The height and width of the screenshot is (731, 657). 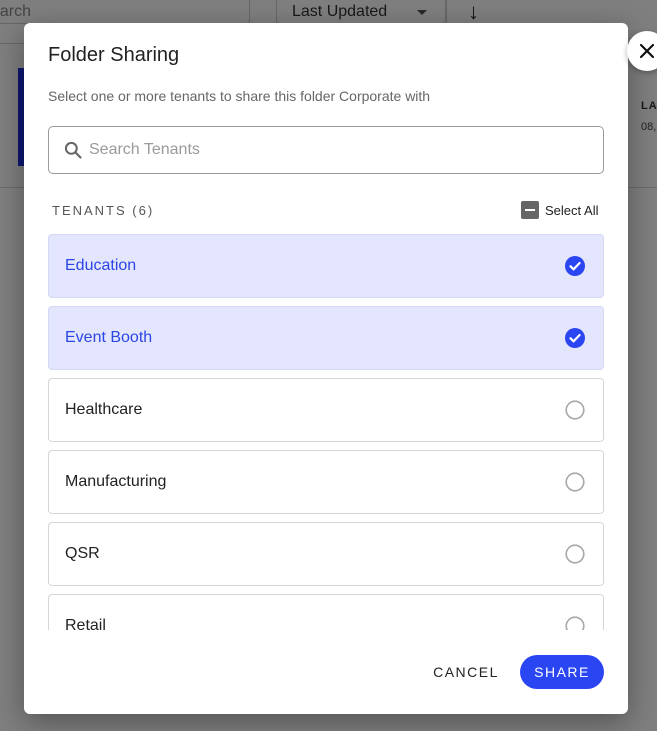 What do you see at coordinates (326, 554) in the screenshot?
I see `tenant-item-qsr: QSR` at bounding box center [326, 554].